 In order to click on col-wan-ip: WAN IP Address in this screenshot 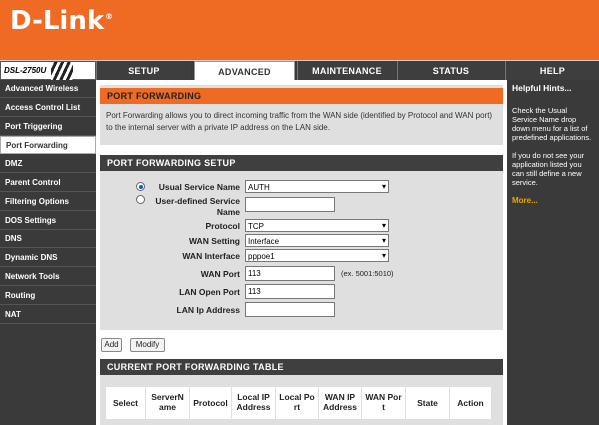, I will do `click(340, 403)`.